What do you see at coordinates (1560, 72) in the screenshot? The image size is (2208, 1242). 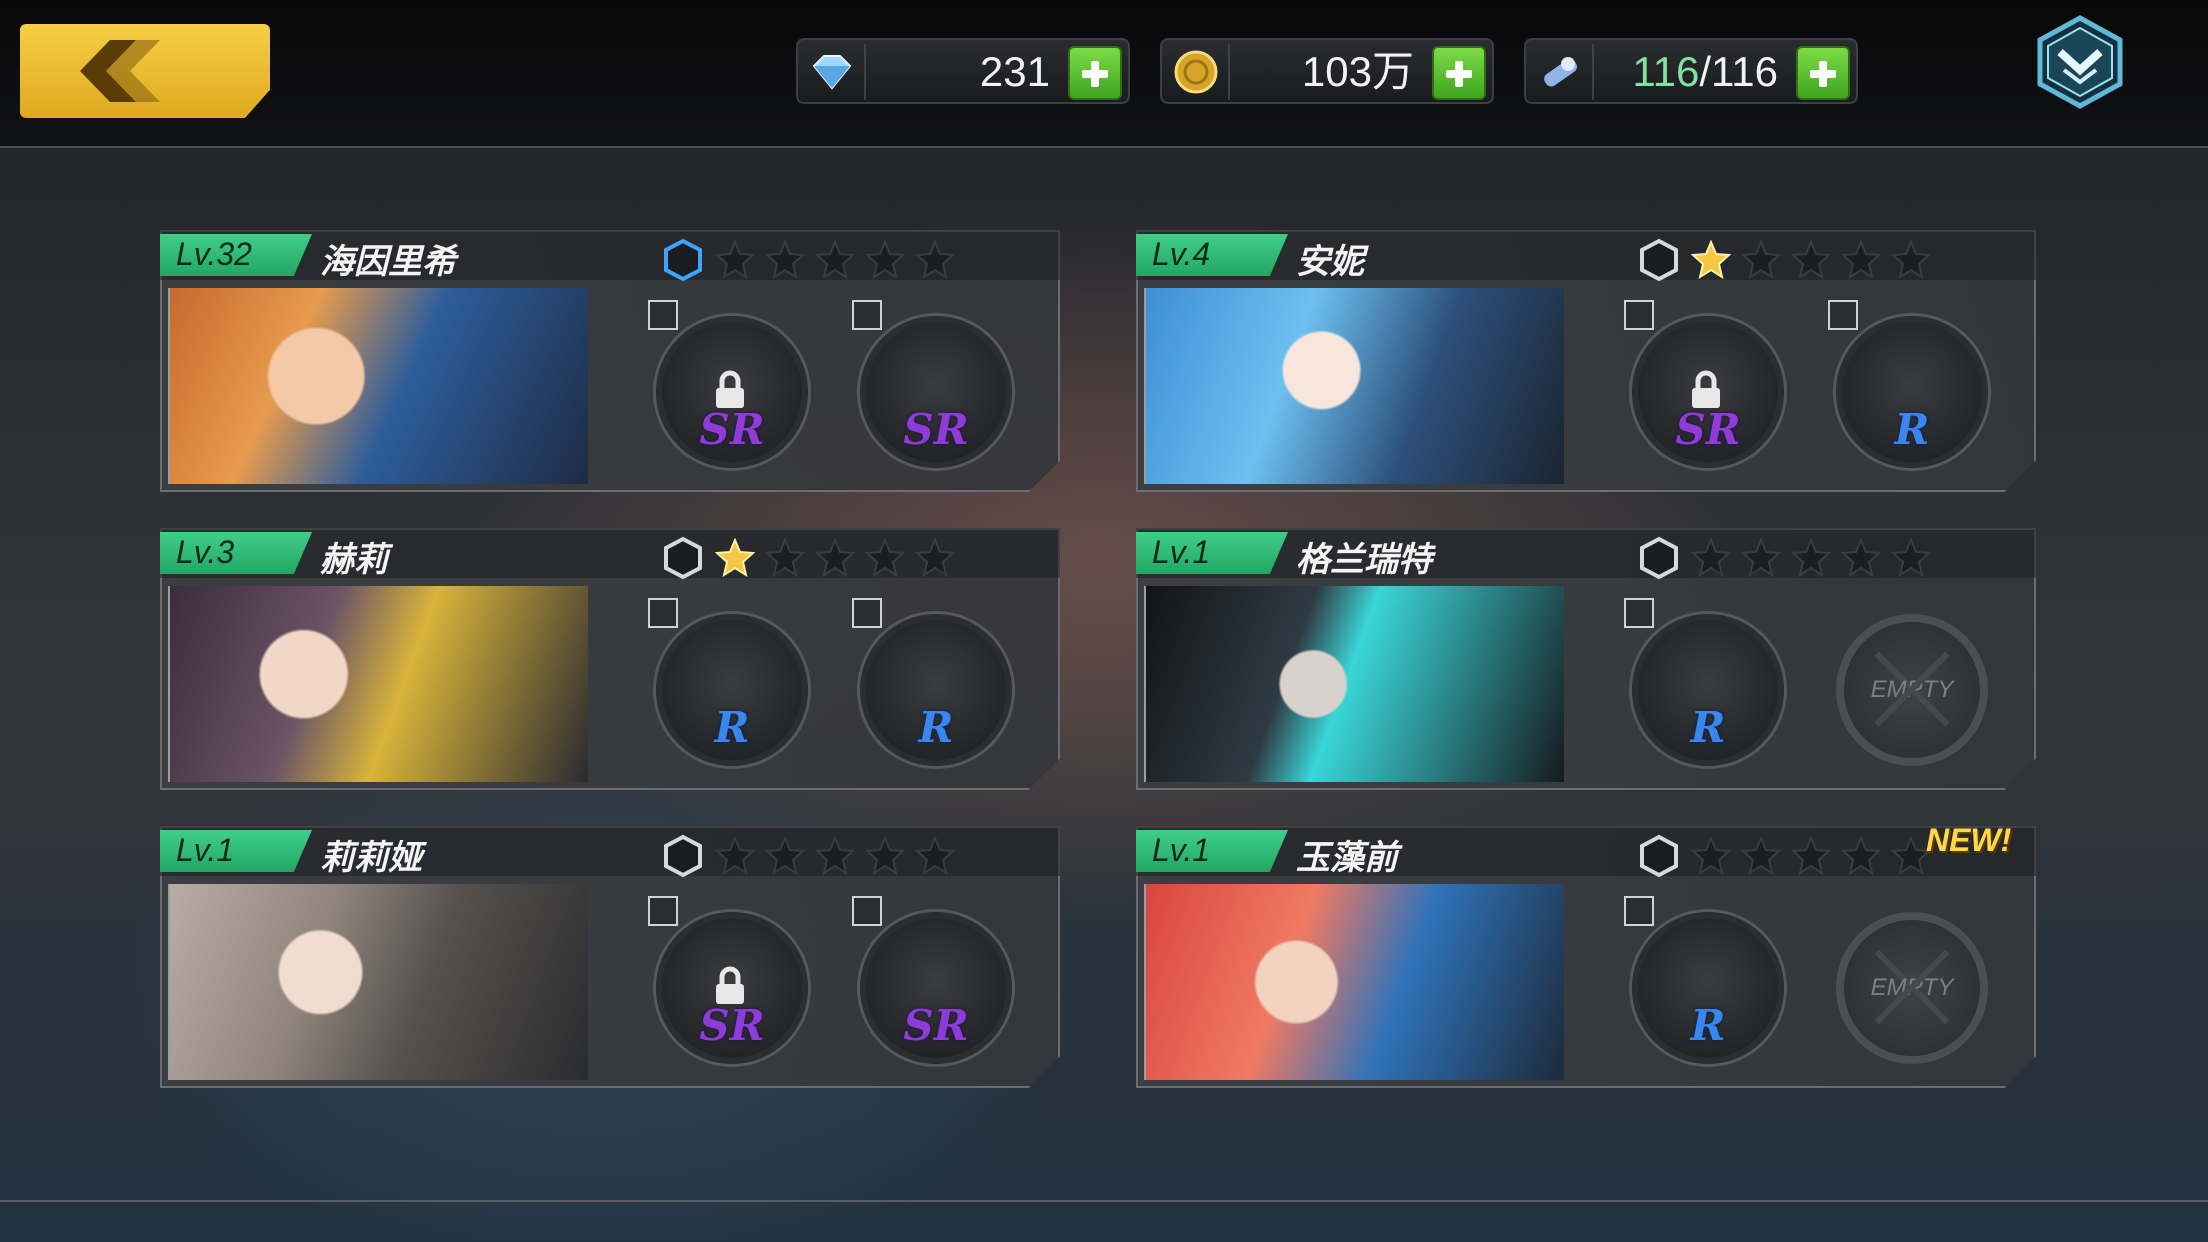 I see `stamina-icon` at bounding box center [1560, 72].